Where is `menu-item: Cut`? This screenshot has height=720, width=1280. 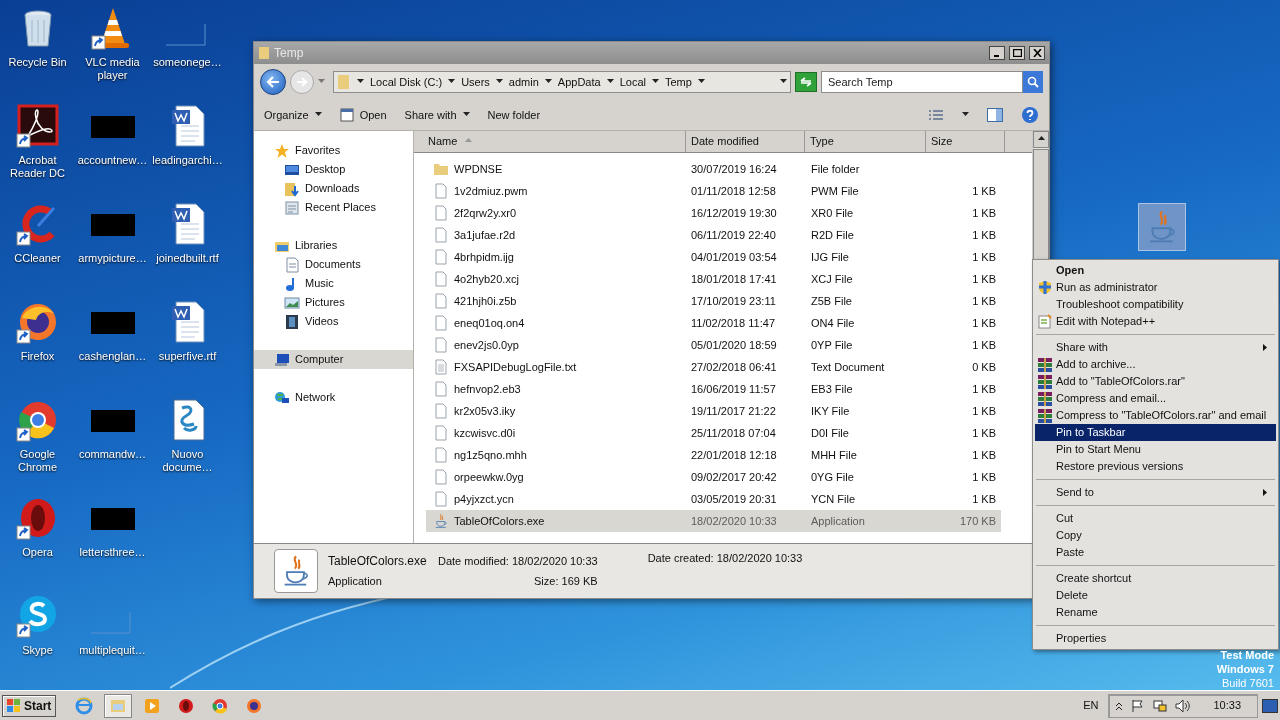 menu-item: Cut is located at coordinates (1155, 518).